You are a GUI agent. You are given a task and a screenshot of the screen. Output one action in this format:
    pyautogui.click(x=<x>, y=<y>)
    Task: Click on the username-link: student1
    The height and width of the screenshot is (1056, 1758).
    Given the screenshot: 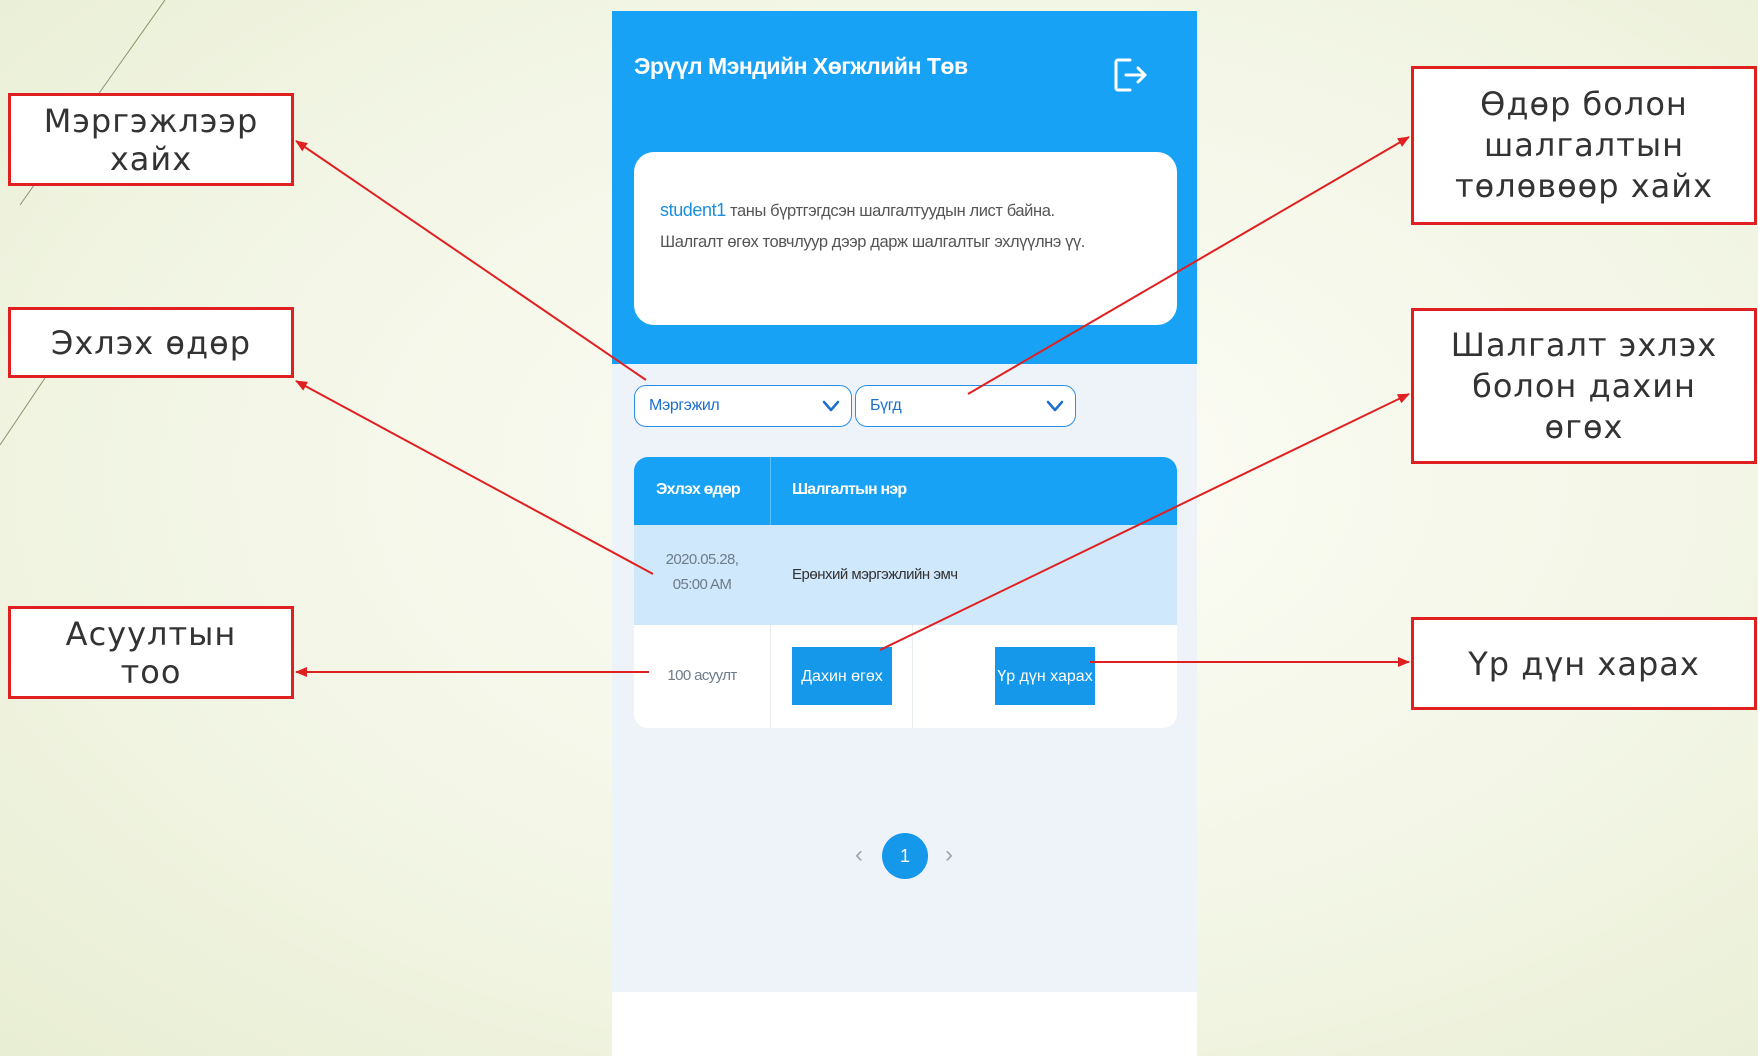 What is the action you would take?
    pyautogui.click(x=693, y=210)
    